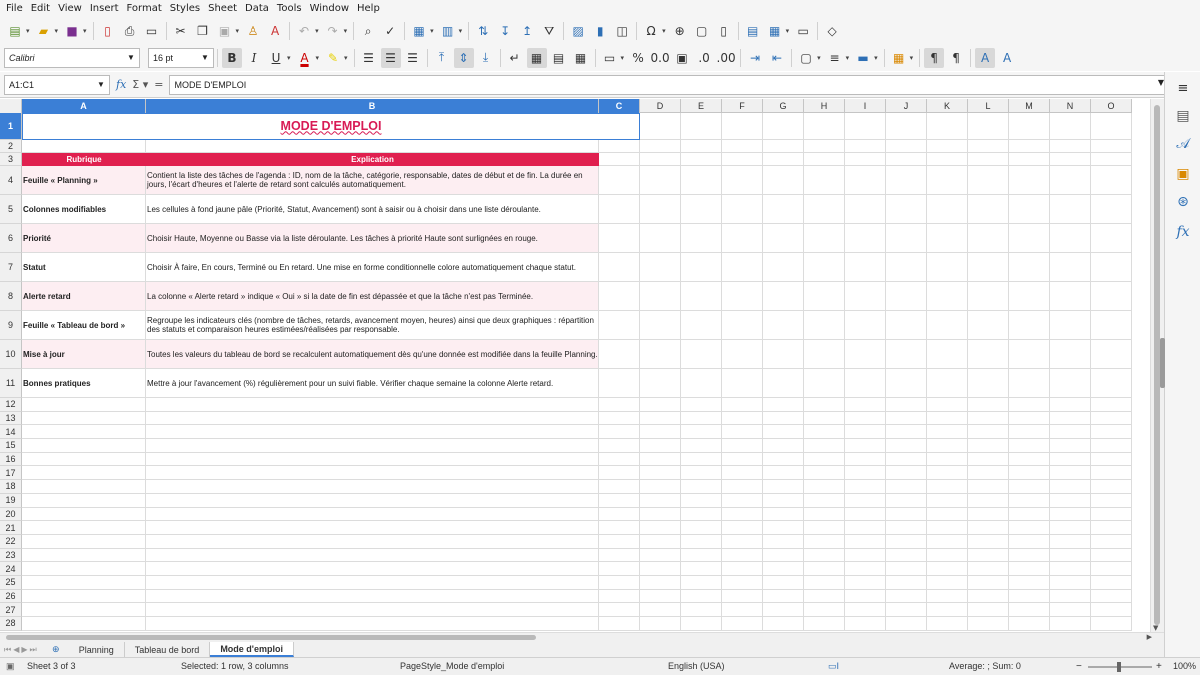  Describe the element at coordinates (726, 58) in the screenshot. I see `delete-decimal-icon: .00` at that location.